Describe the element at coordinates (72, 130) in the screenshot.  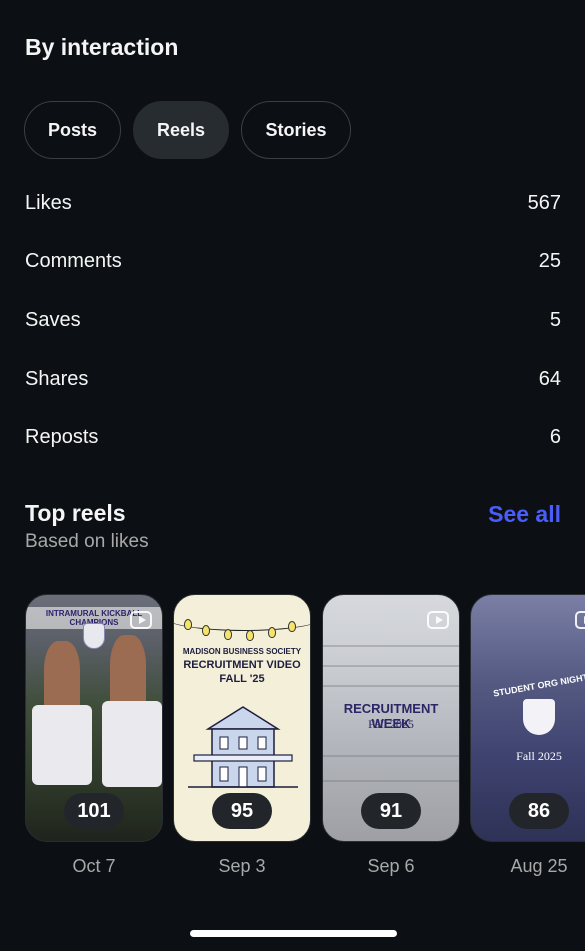
I see `filter-chip-posts: Posts` at that location.